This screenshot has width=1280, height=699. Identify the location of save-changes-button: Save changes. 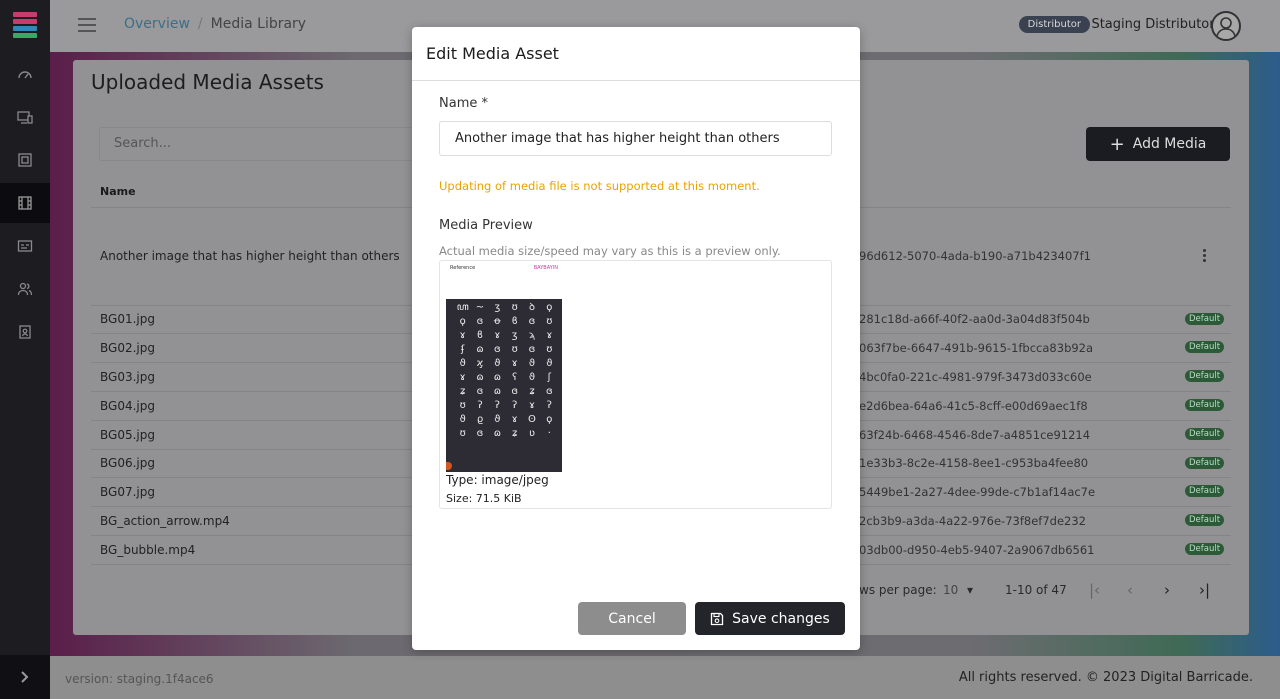
(770, 618).